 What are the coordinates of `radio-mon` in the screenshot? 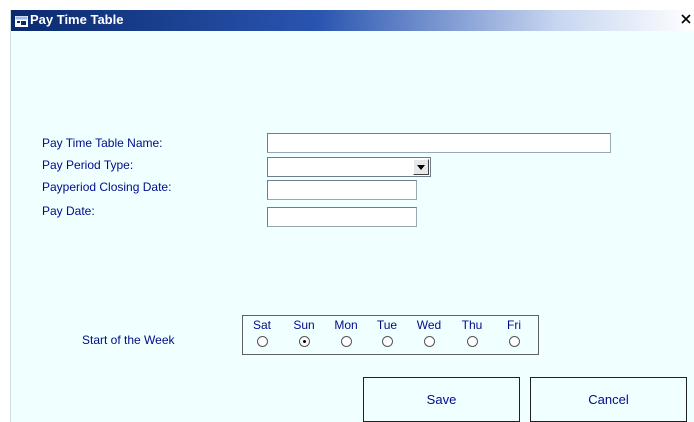 It's located at (346, 341).